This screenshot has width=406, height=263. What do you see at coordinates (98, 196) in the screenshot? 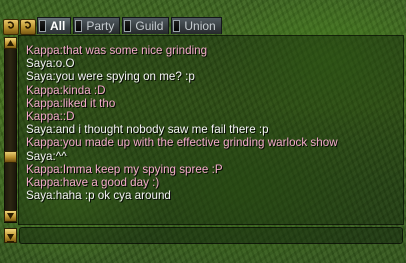
I see `chat-message: Saya:haha :p ok cya around` at bounding box center [98, 196].